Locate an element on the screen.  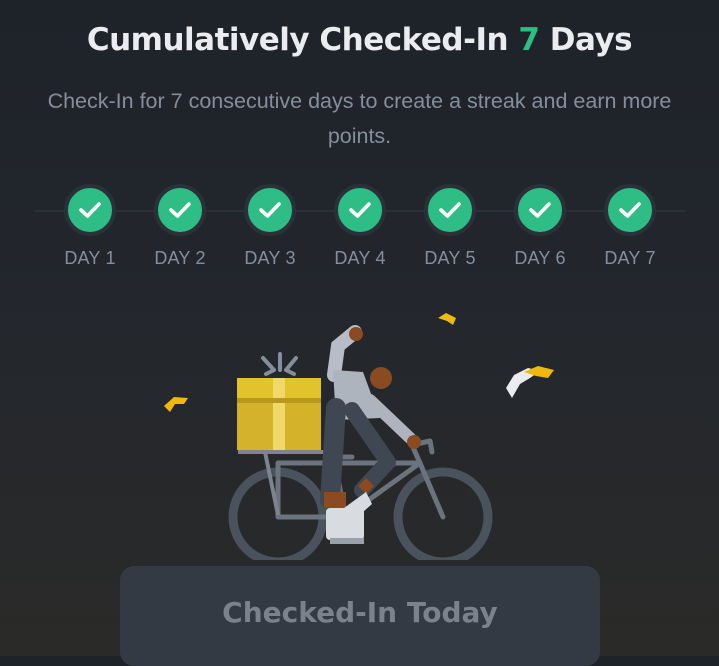
streak-day-6: DAY 6 is located at coordinates (540, 226).